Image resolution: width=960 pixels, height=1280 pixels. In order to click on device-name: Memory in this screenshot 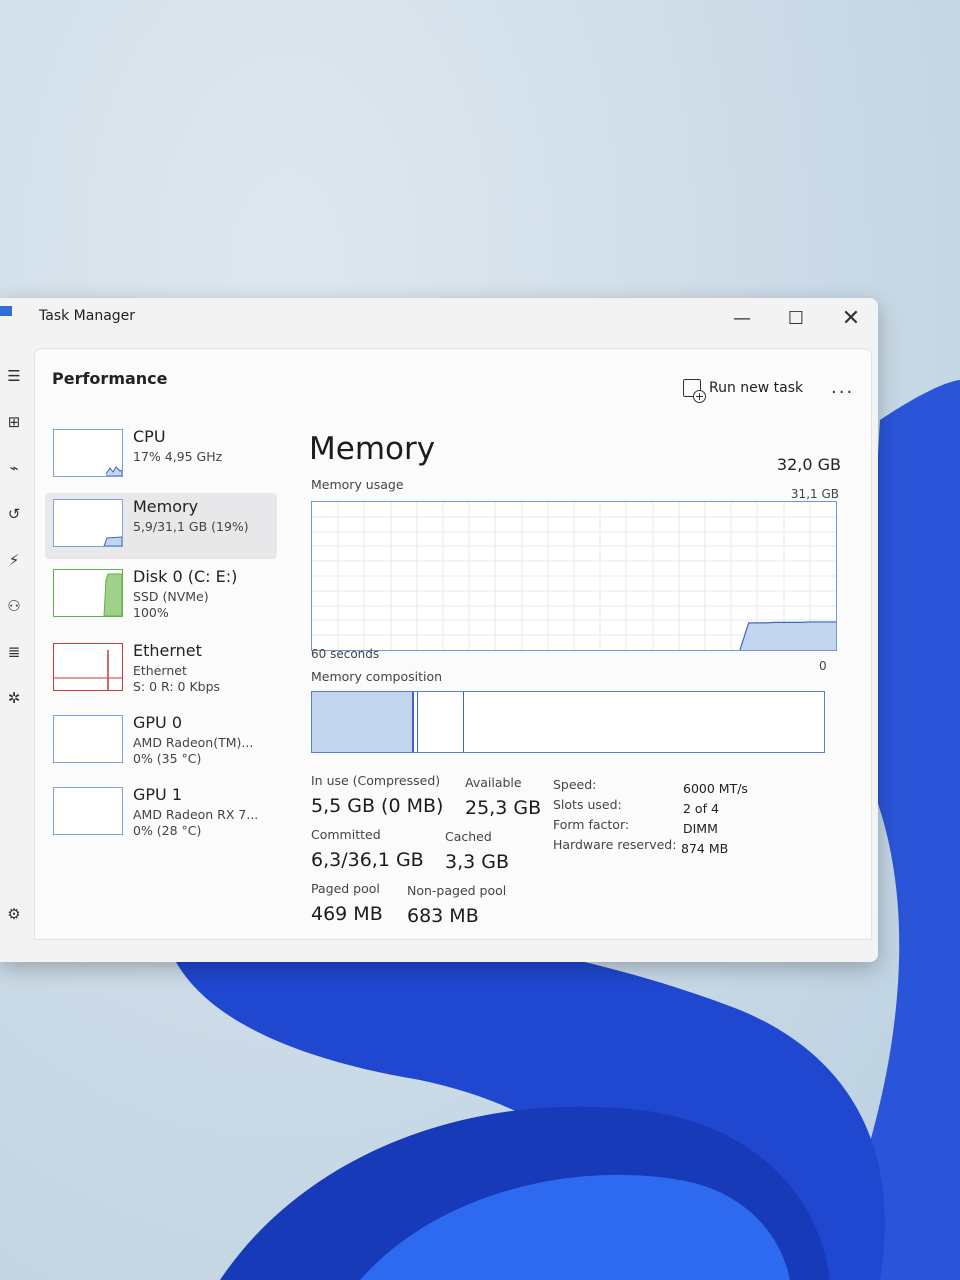, I will do `click(166, 506)`.